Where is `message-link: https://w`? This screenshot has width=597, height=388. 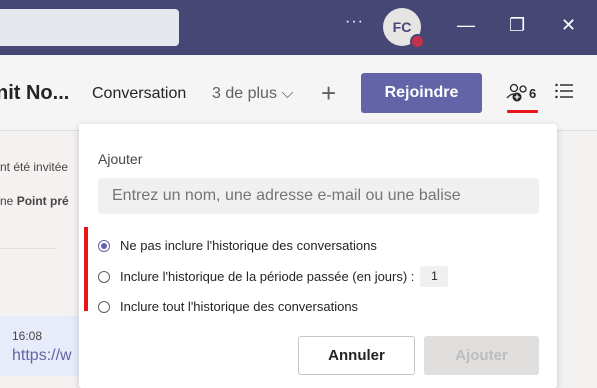
message-link: https://w is located at coordinates (42, 356).